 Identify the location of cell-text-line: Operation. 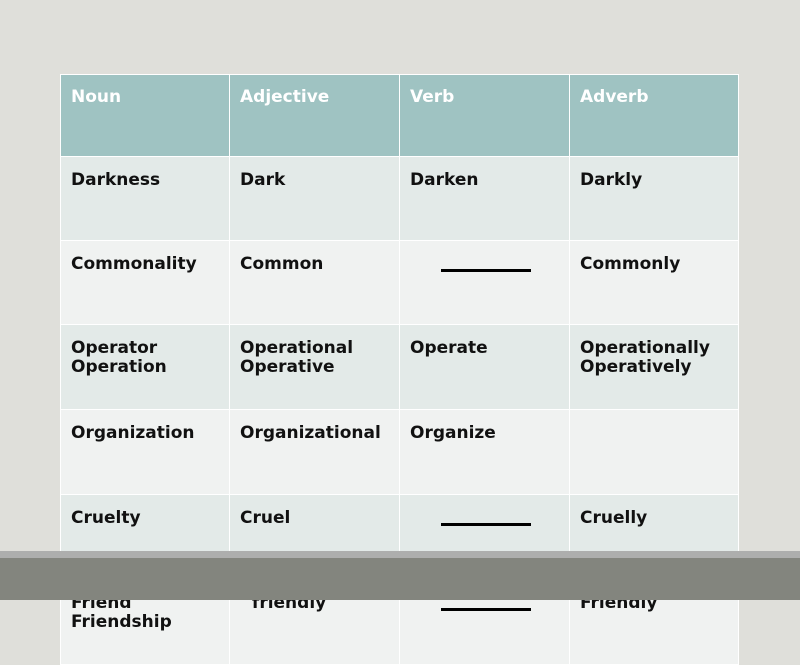
(119, 367).